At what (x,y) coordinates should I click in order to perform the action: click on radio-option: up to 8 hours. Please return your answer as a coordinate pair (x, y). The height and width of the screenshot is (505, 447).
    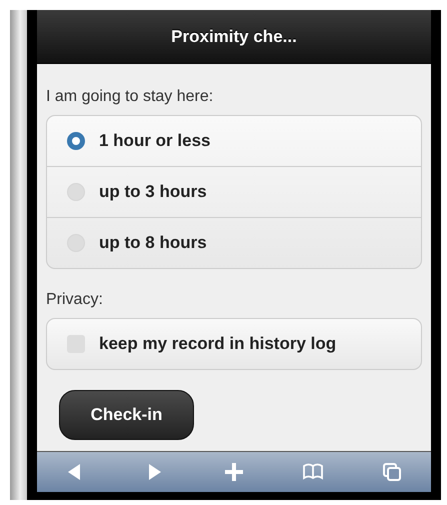
    Looking at the image, I should click on (234, 242).